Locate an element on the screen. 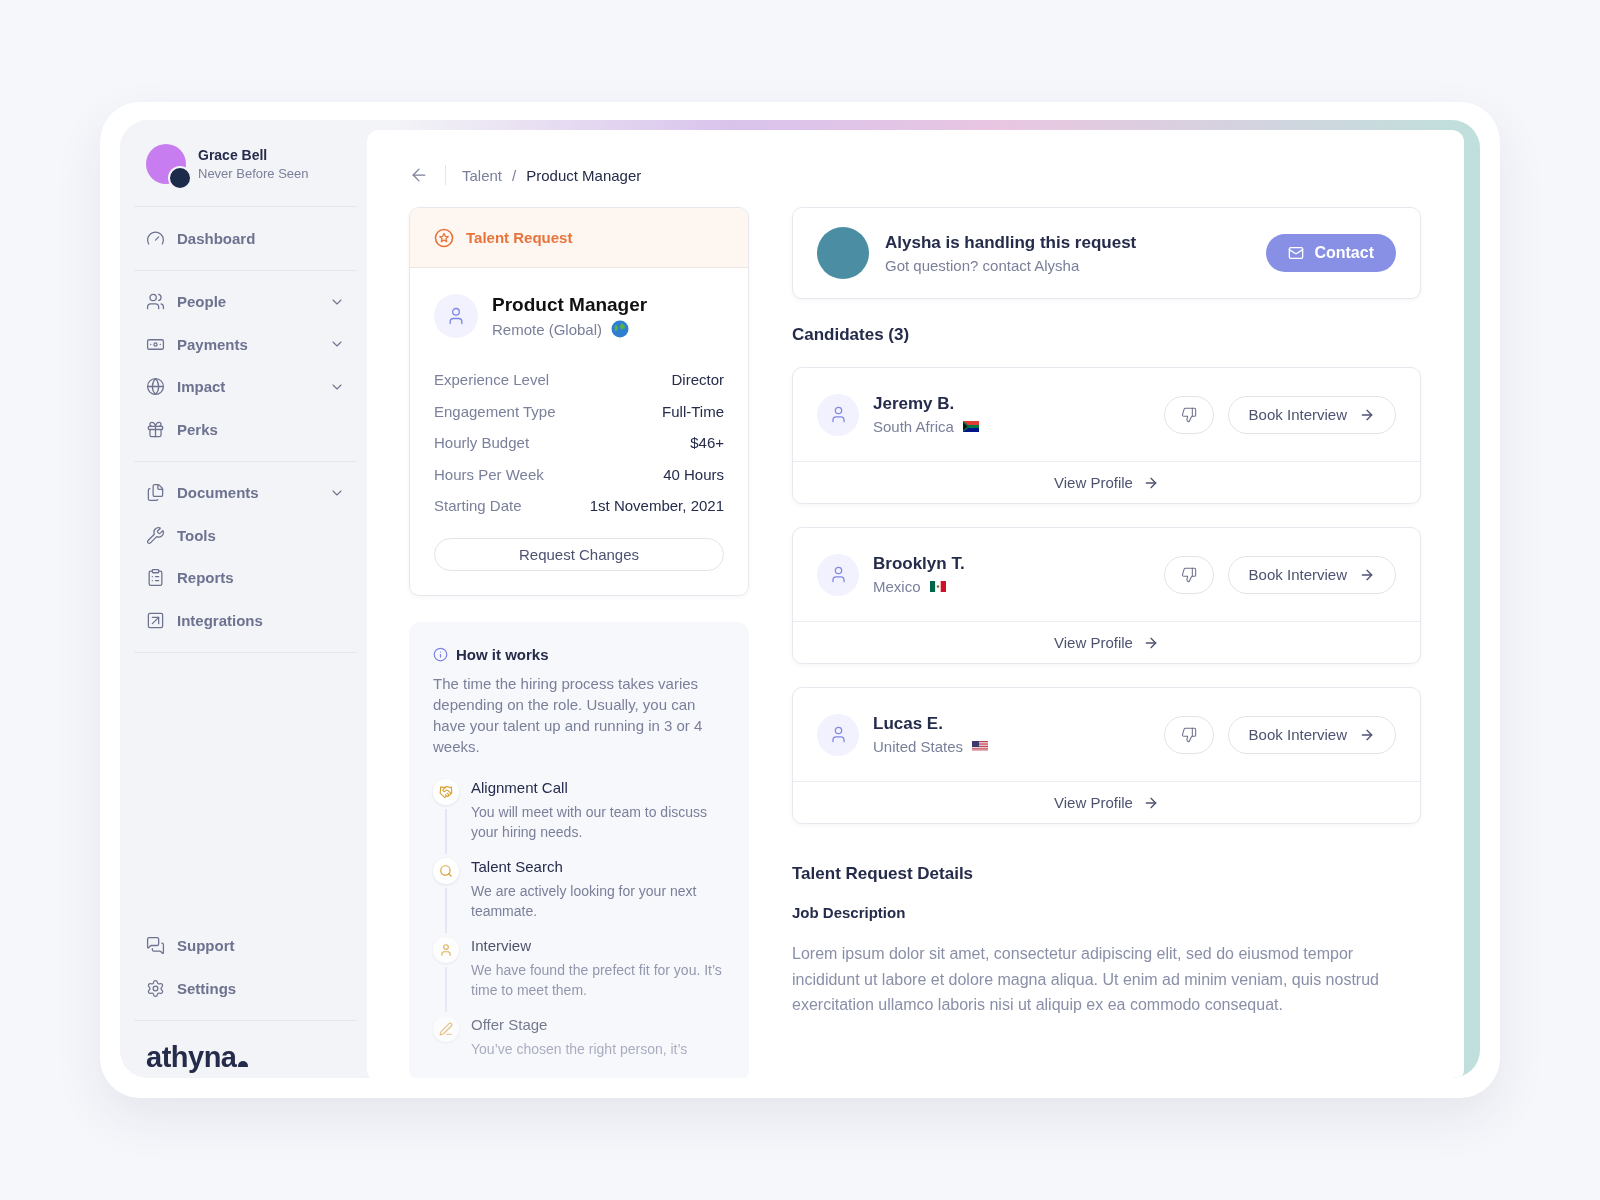  detail-label: Hours Per Week is located at coordinates (489, 474).